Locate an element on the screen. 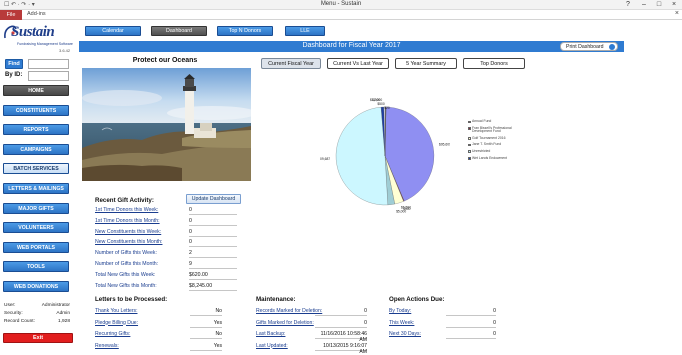 The width and height of the screenshot is (682, 355). dashboard-title: Dashboard for Fiscal Year 2017 is located at coordinates (351, 45).